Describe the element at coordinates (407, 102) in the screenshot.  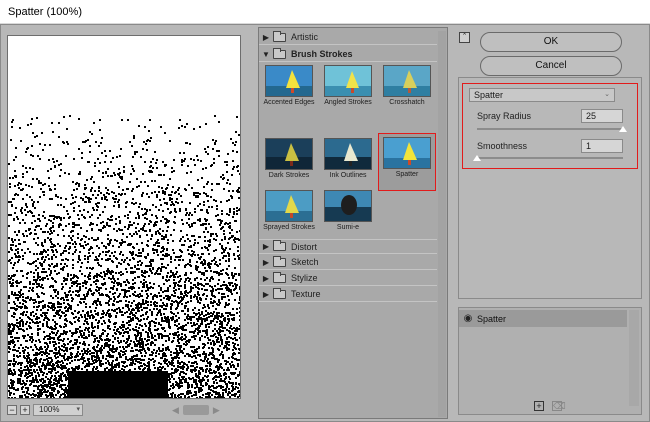
I see `thumbnail-label: Crosshatch` at that location.